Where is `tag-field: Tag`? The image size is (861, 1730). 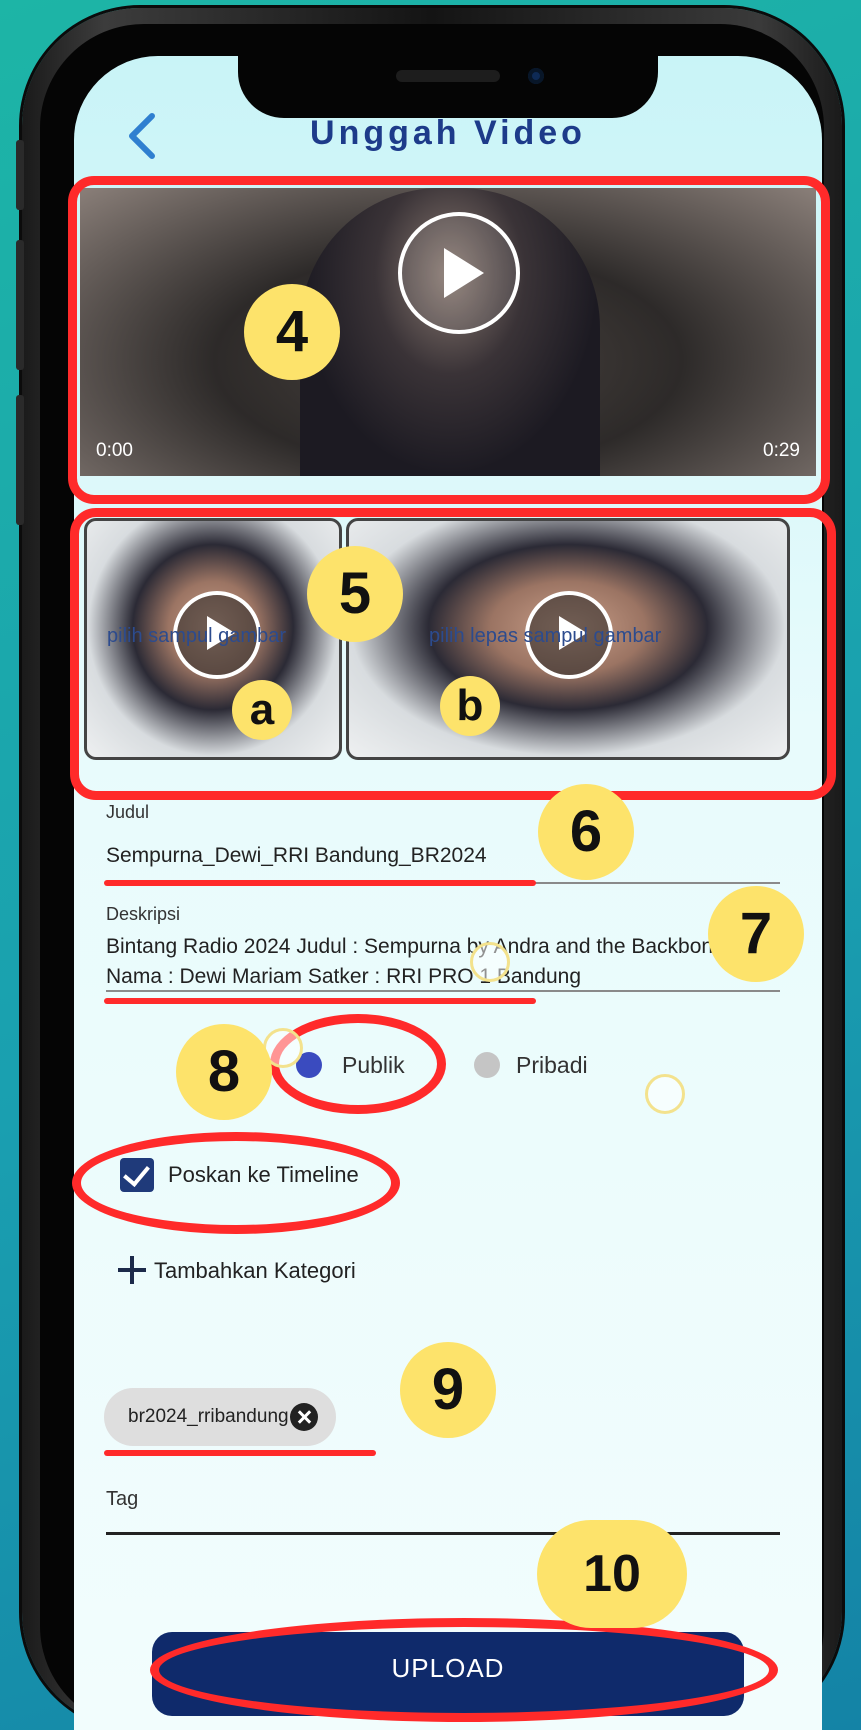
tag-field: Tag is located at coordinates (122, 1499).